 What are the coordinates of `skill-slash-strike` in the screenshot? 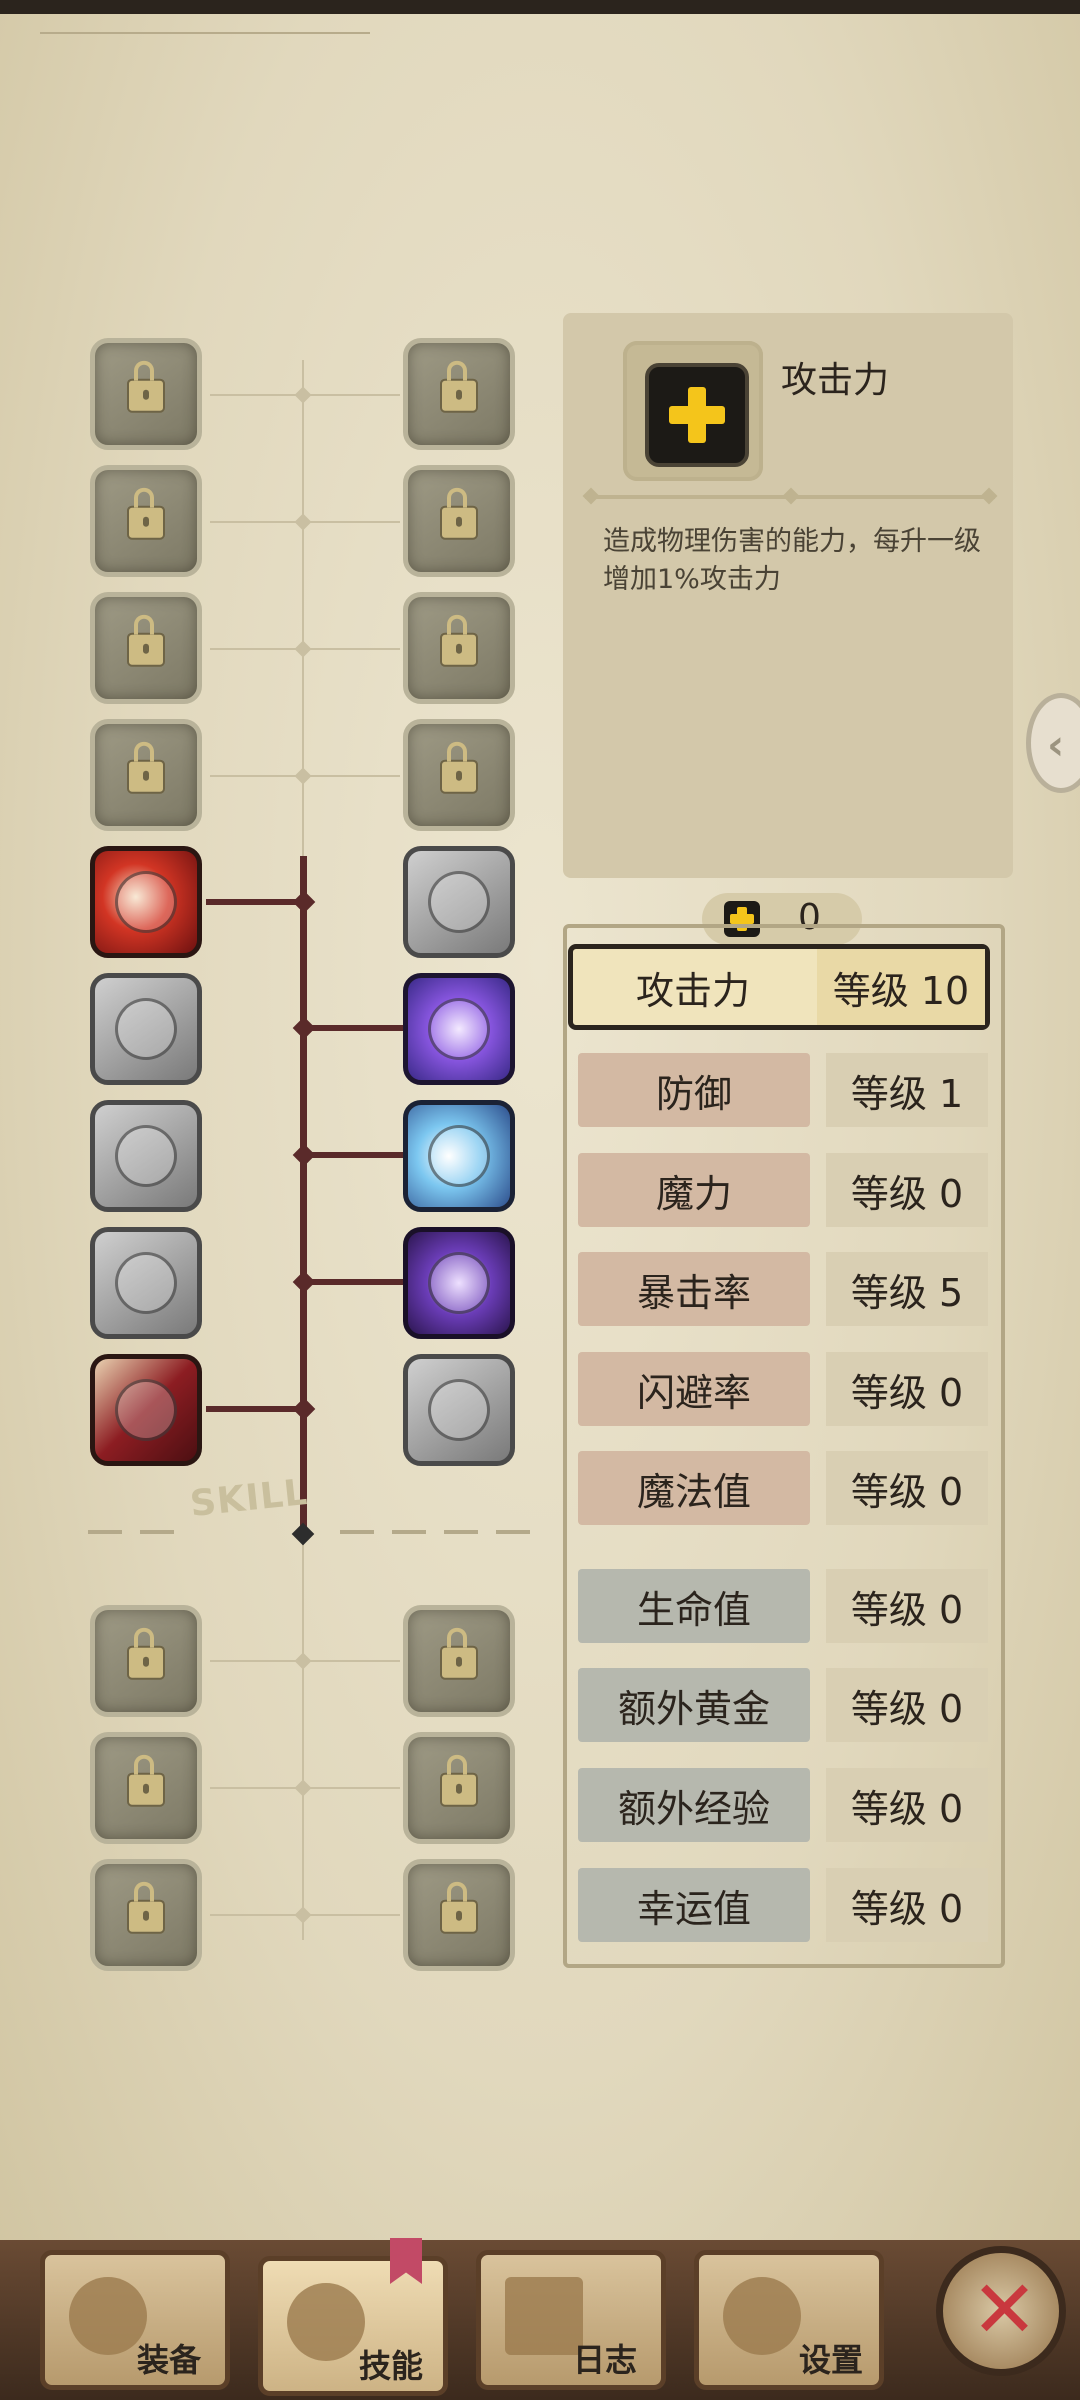 It's located at (146, 902).